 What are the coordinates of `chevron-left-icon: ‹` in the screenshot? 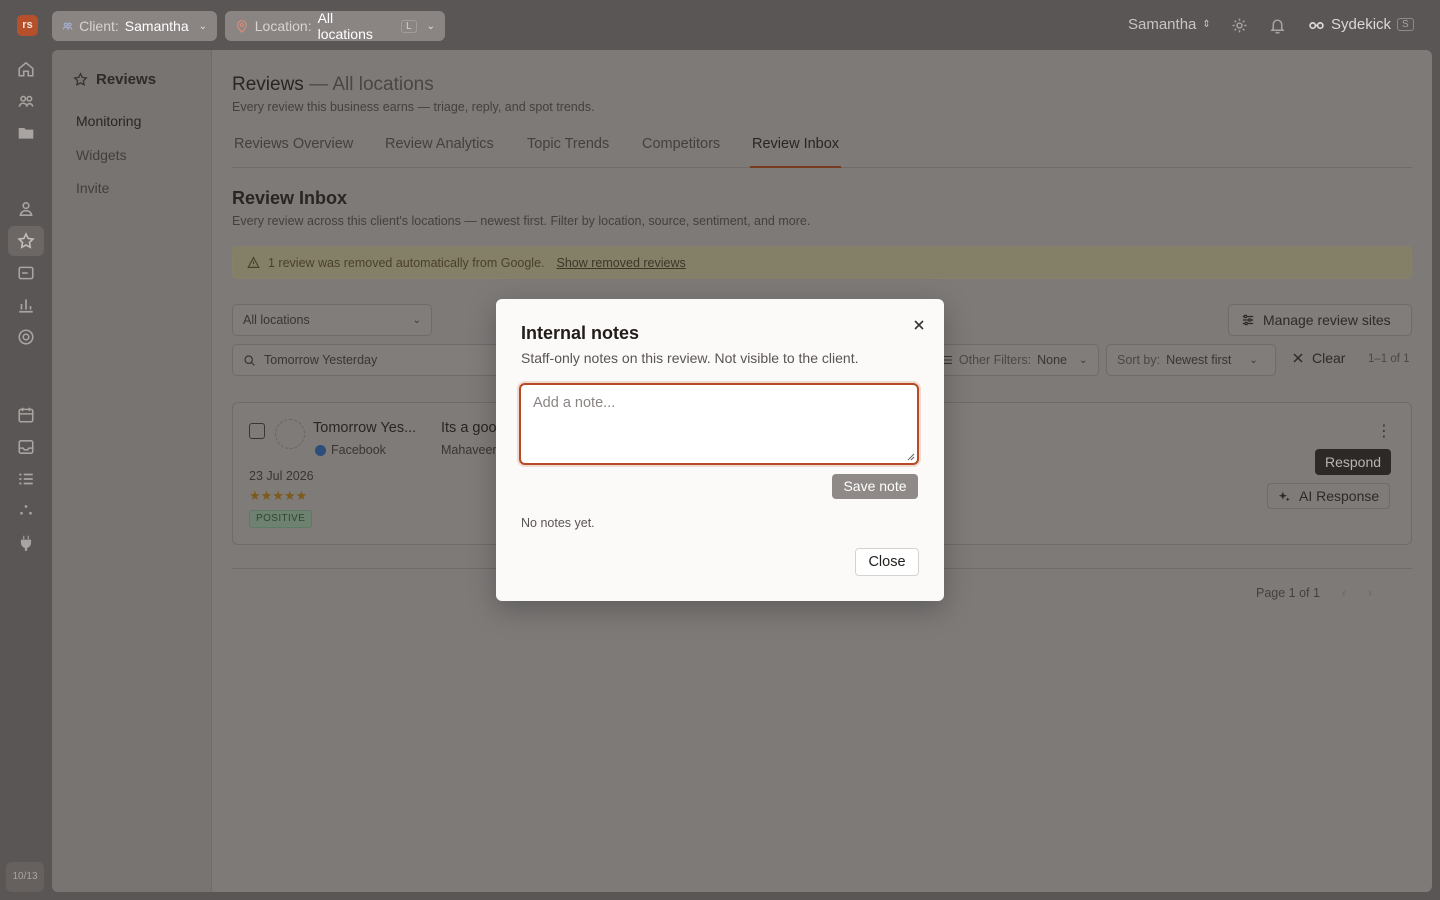 It's located at (1344, 593).